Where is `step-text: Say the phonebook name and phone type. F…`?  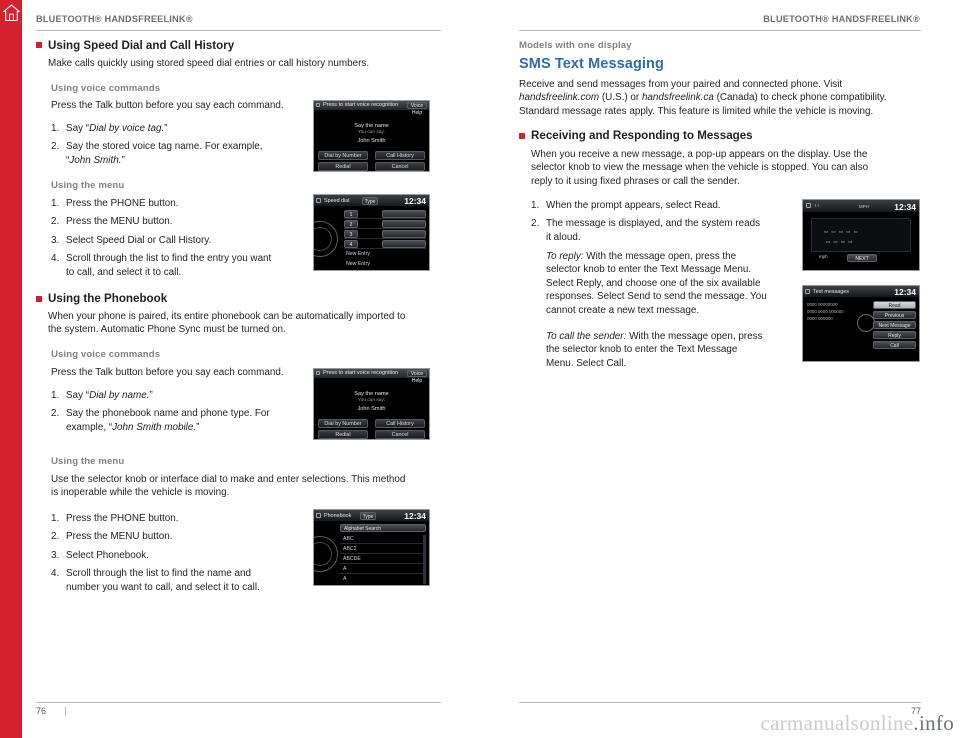
step-text: Say the phonebook name and phone type. F… is located at coordinates (168, 420).